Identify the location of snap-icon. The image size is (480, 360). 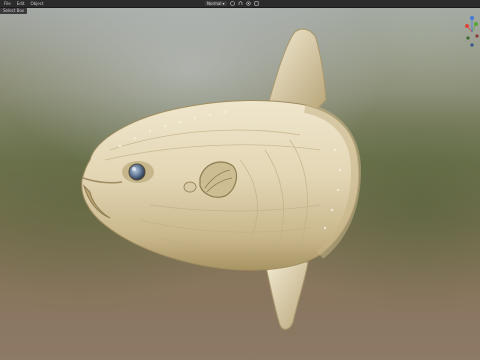
(240, 3).